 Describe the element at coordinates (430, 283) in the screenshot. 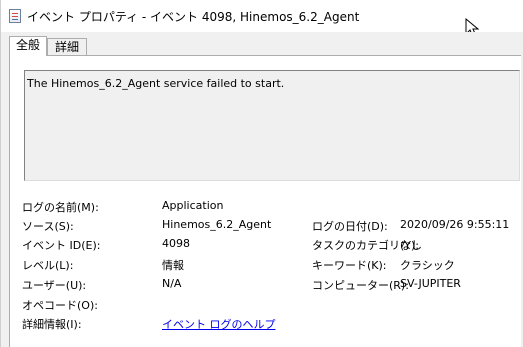

I see `computer-value: SV-JUPITER` at that location.